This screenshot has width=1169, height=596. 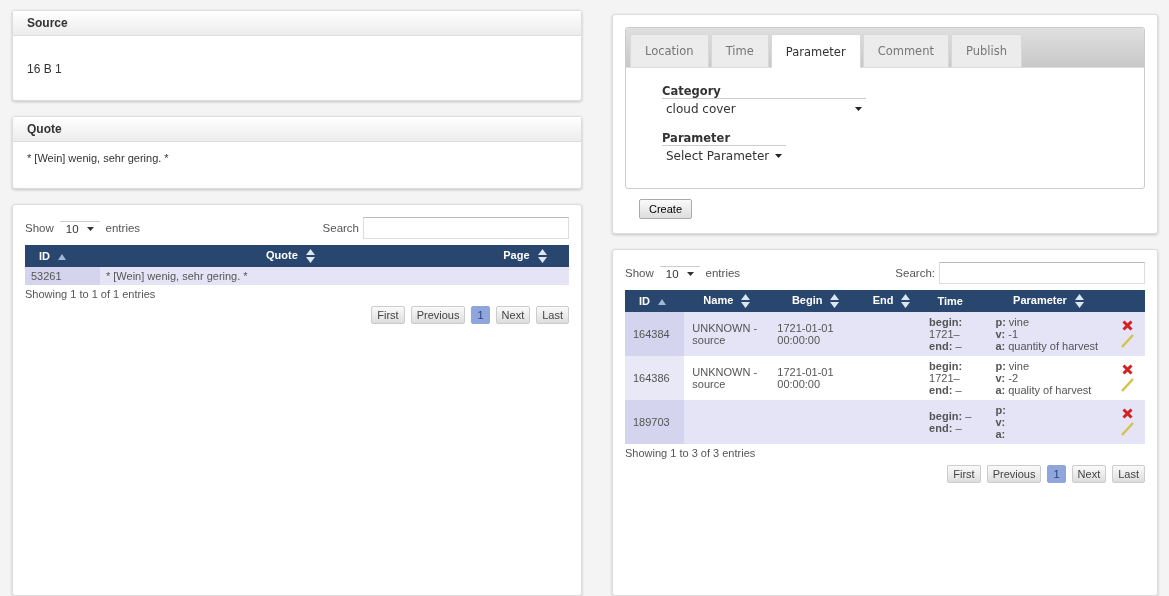 I want to click on column-header: Parameter, so click(x=1048, y=301).